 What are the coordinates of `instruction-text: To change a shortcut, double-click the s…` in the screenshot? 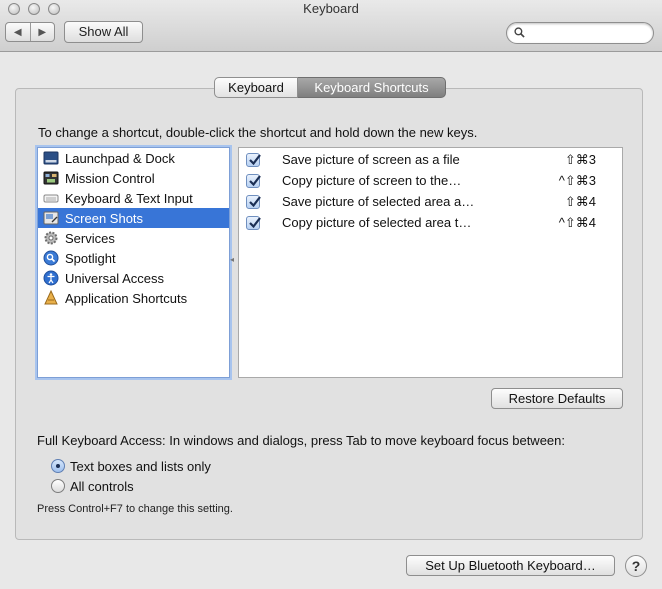 It's located at (258, 132).